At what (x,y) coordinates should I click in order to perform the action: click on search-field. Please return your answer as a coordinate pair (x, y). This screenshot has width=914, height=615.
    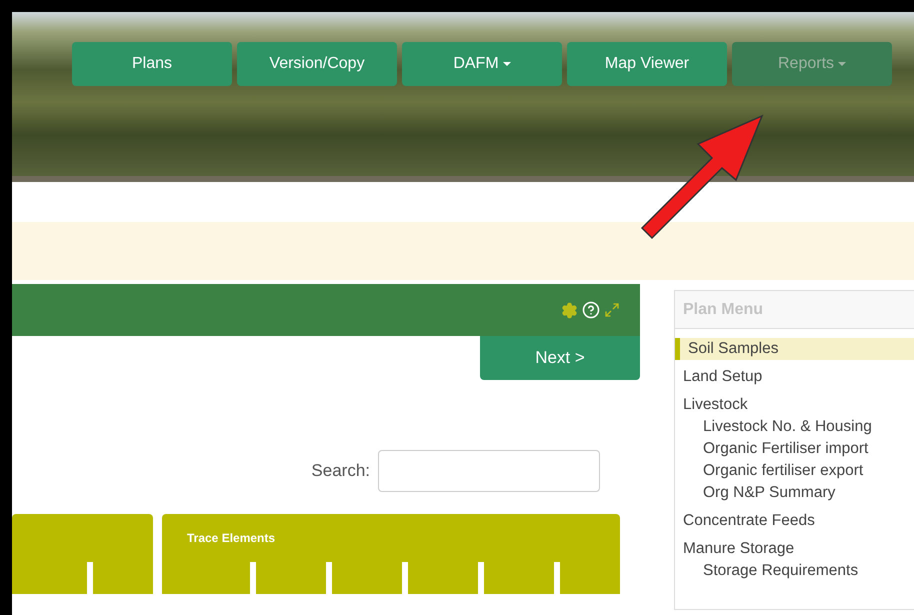
    Looking at the image, I should click on (489, 471).